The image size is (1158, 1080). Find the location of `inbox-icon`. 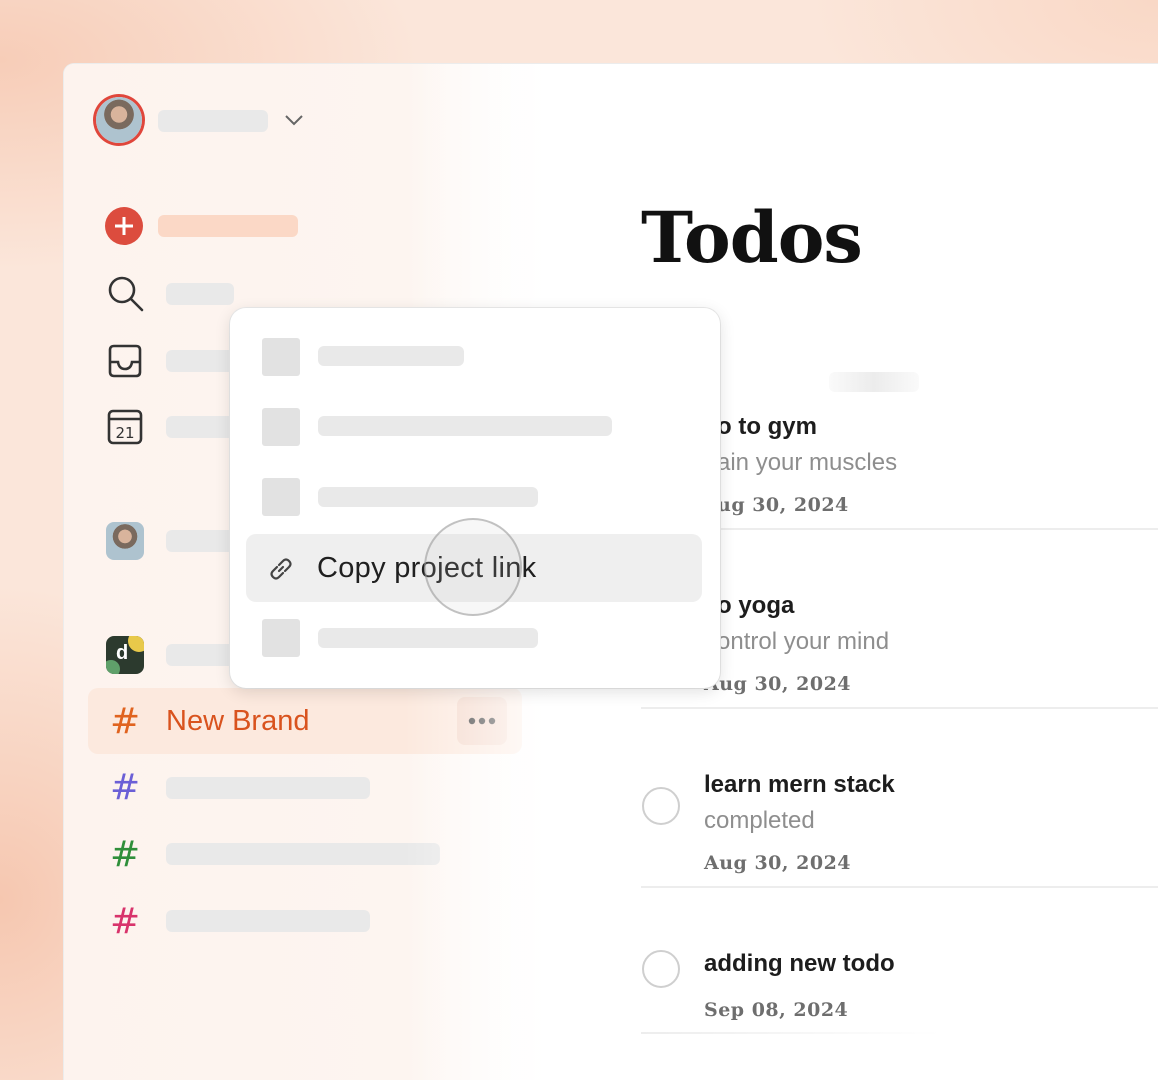

inbox-icon is located at coordinates (126, 362).